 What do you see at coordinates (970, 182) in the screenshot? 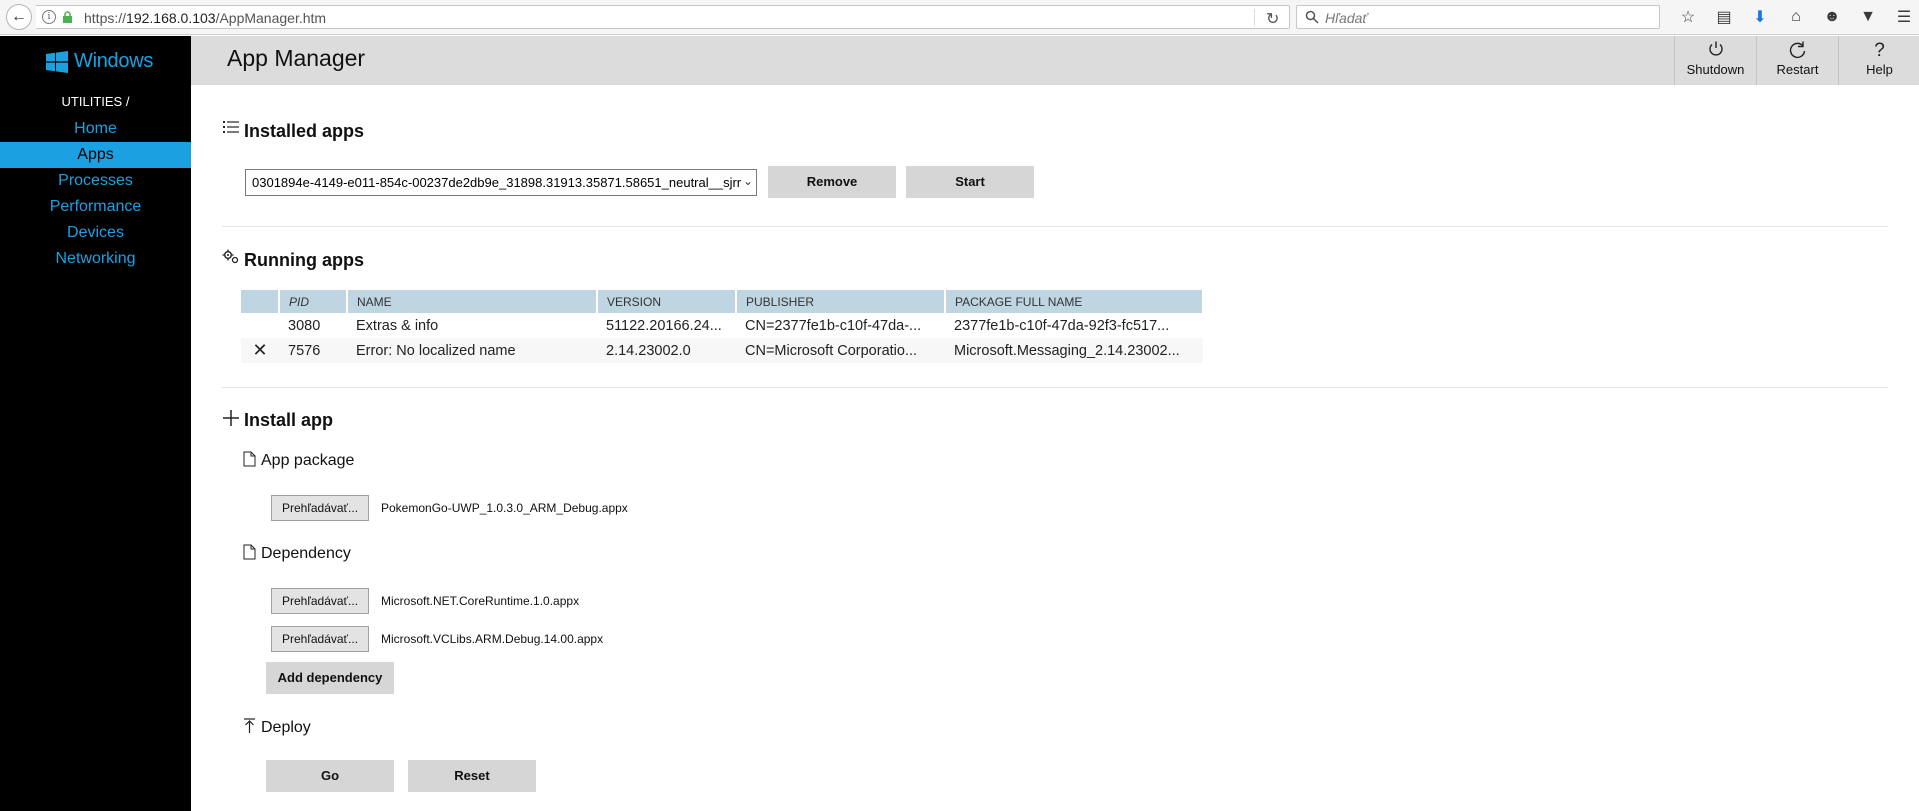
I see `start-button: Start` at bounding box center [970, 182].